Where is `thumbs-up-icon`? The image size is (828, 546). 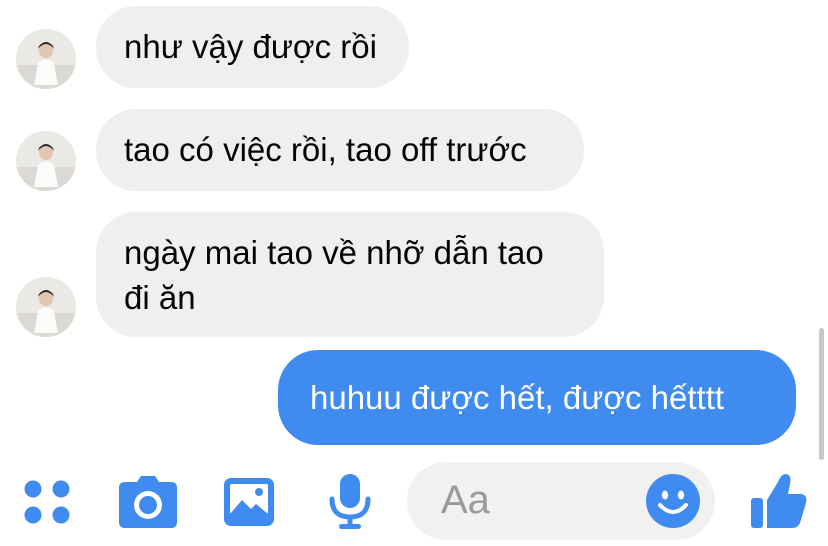
thumbs-up-icon is located at coordinates (778, 500).